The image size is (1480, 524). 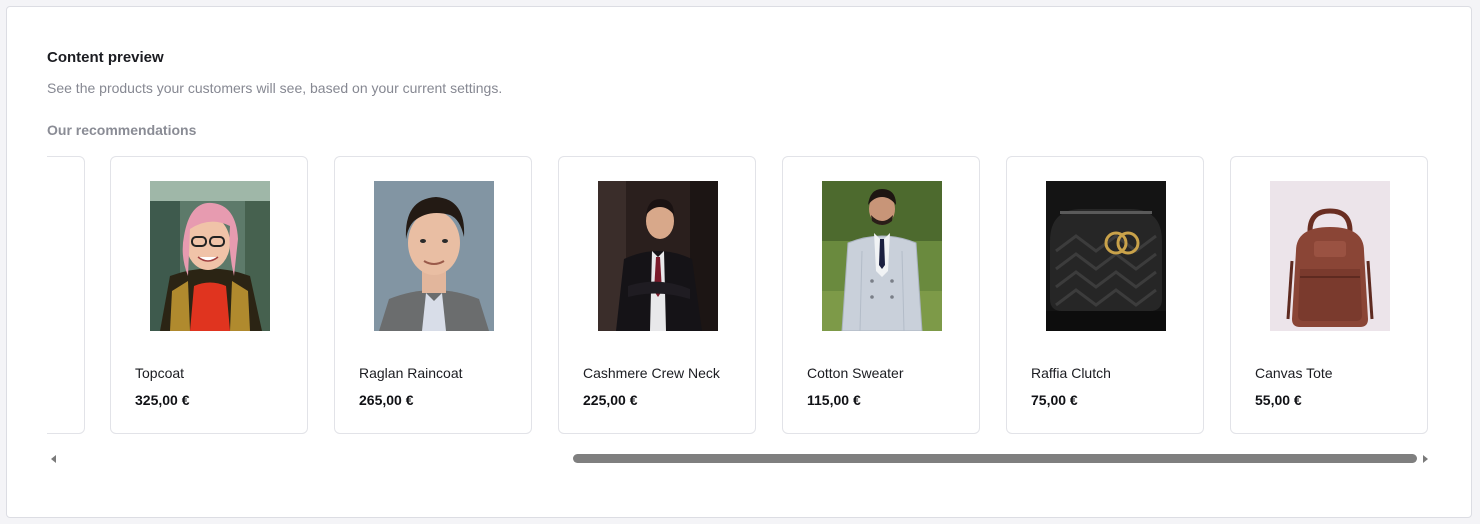 What do you see at coordinates (855, 373) in the screenshot?
I see `product-name: Cotton Sweater` at bounding box center [855, 373].